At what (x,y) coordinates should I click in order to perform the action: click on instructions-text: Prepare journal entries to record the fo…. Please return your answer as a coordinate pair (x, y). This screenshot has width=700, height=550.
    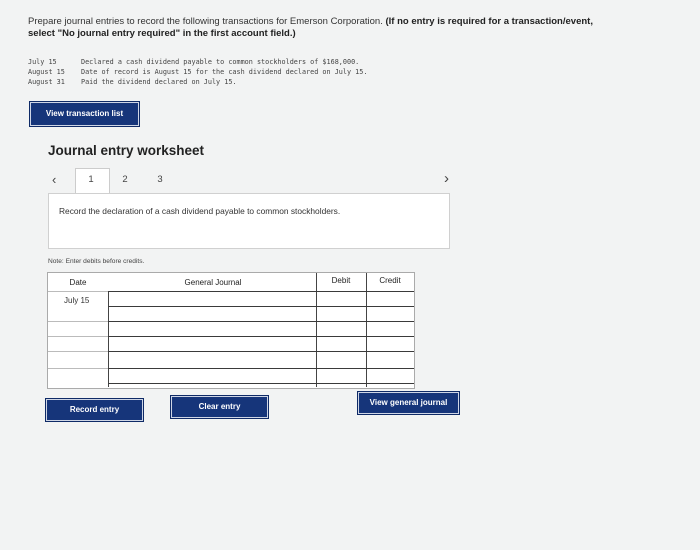
    Looking at the image, I should click on (205, 21).